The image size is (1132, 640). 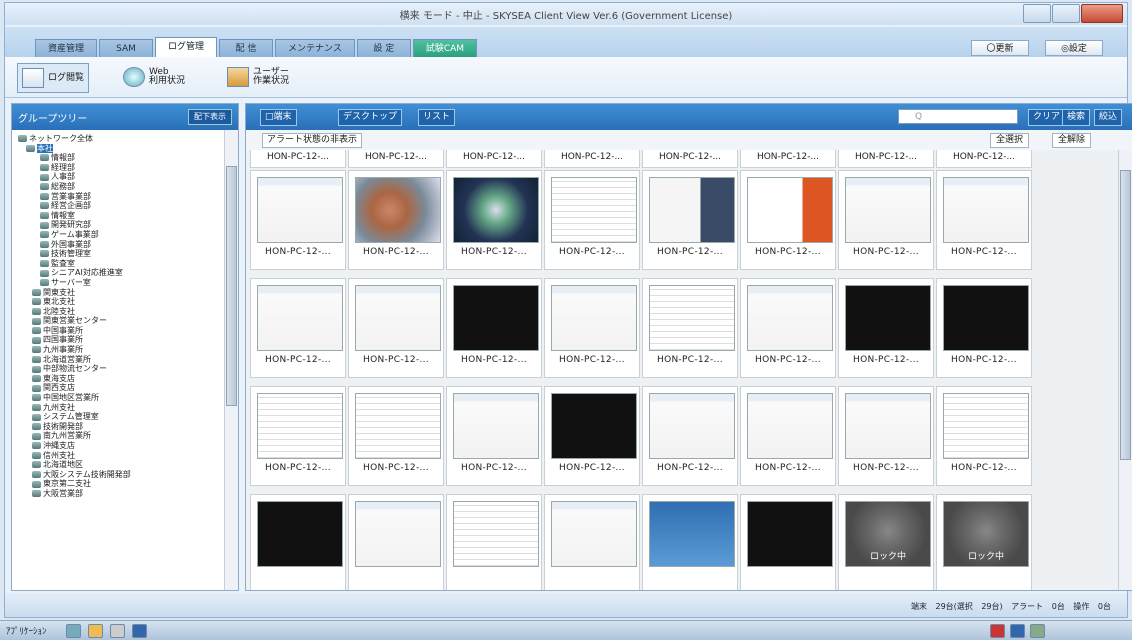 What do you see at coordinates (1074, 48) in the screenshot?
I see `settings-button: ◎設定` at bounding box center [1074, 48].